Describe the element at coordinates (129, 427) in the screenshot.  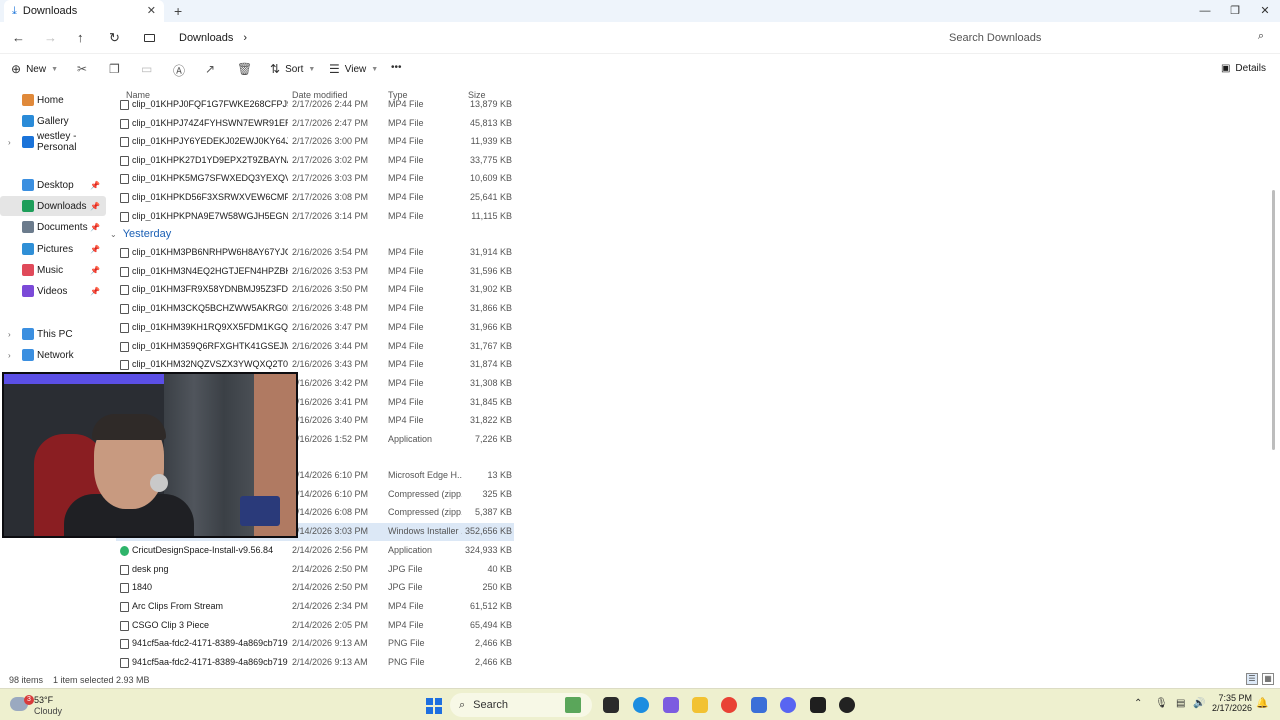
I see `person-cap` at that location.